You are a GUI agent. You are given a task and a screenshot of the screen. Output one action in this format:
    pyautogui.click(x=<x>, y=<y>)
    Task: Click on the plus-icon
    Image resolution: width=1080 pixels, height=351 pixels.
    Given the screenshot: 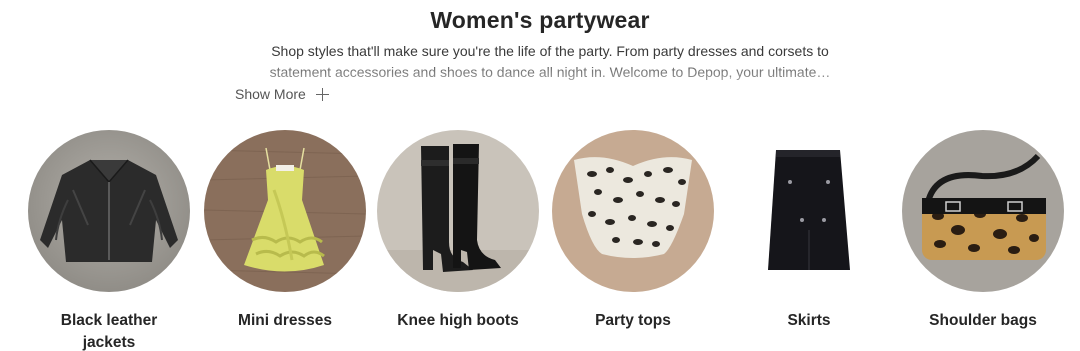 What is the action you would take?
    pyautogui.click(x=322, y=94)
    